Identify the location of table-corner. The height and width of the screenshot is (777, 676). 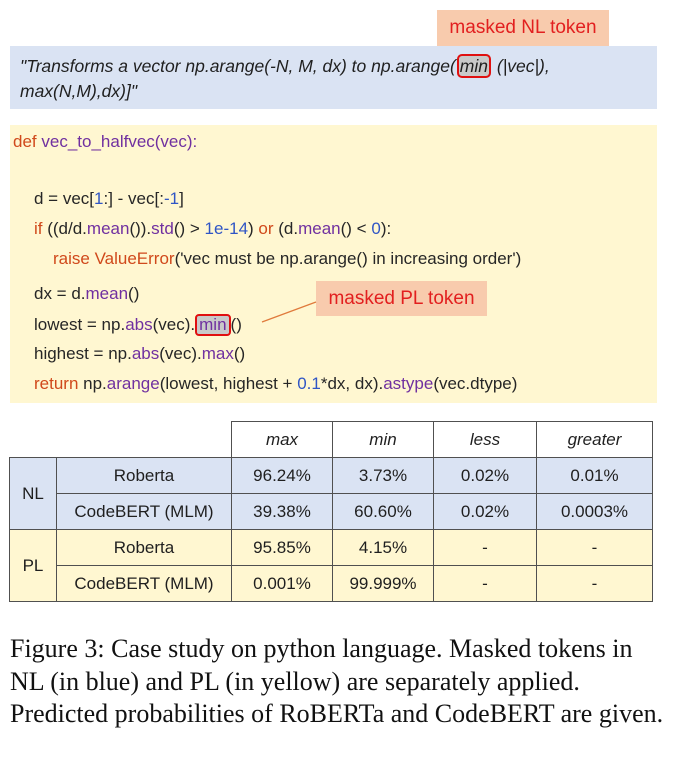
(120, 439).